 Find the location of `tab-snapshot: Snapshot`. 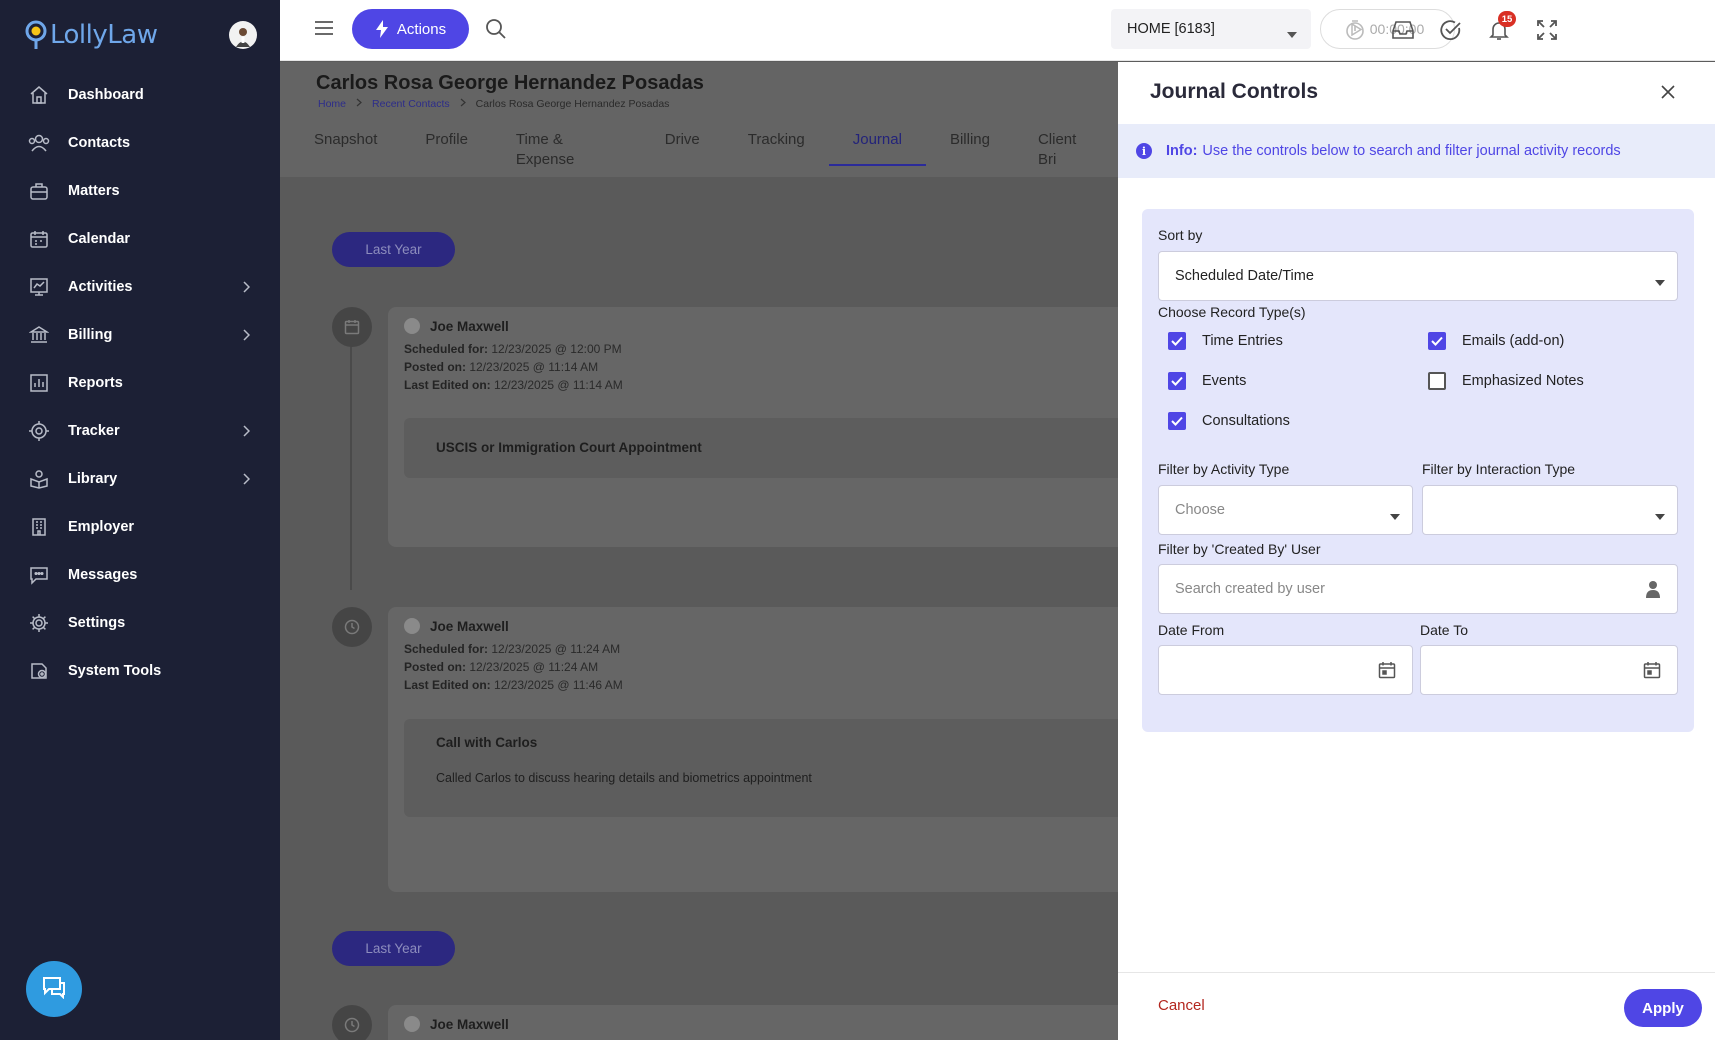

tab-snapshot: Snapshot is located at coordinates (357, 147).